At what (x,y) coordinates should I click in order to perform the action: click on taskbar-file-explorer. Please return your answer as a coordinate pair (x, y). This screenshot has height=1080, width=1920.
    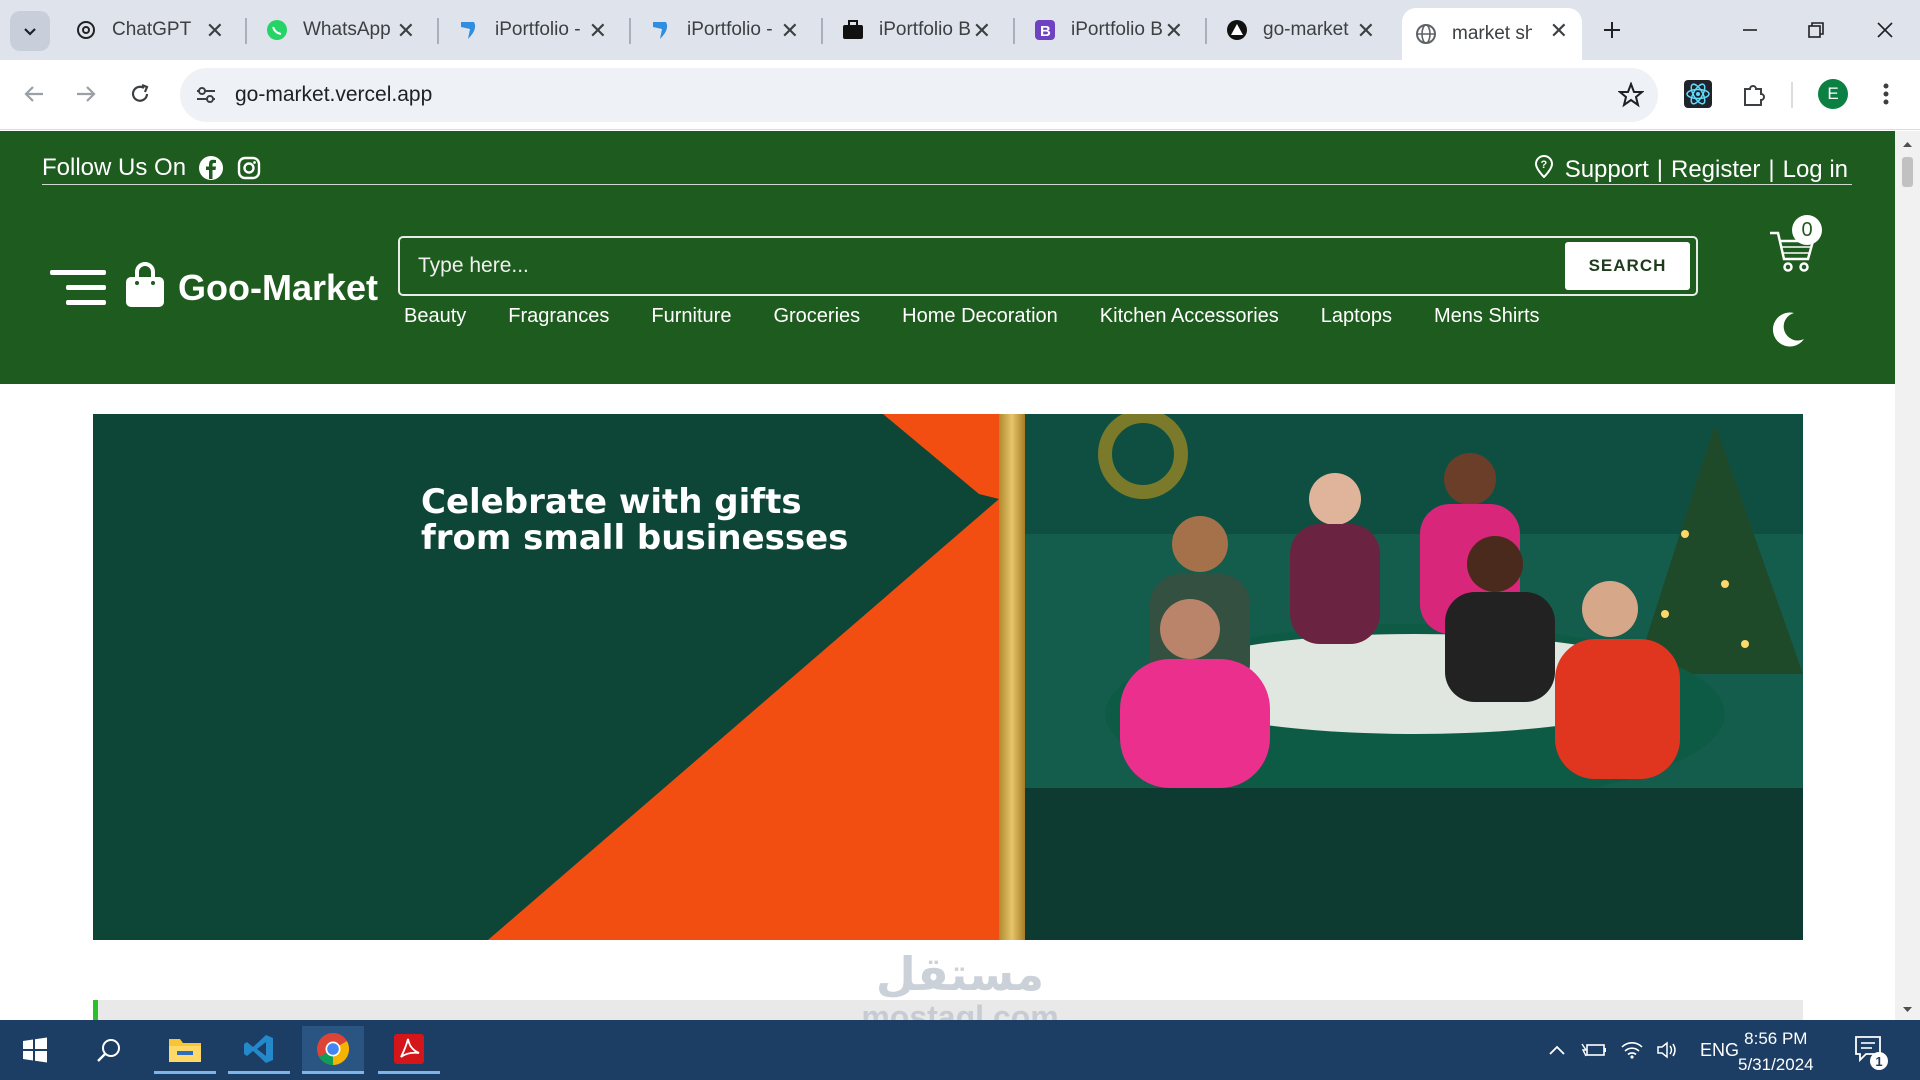
    Looking at the image, I should click on (185, 1050).